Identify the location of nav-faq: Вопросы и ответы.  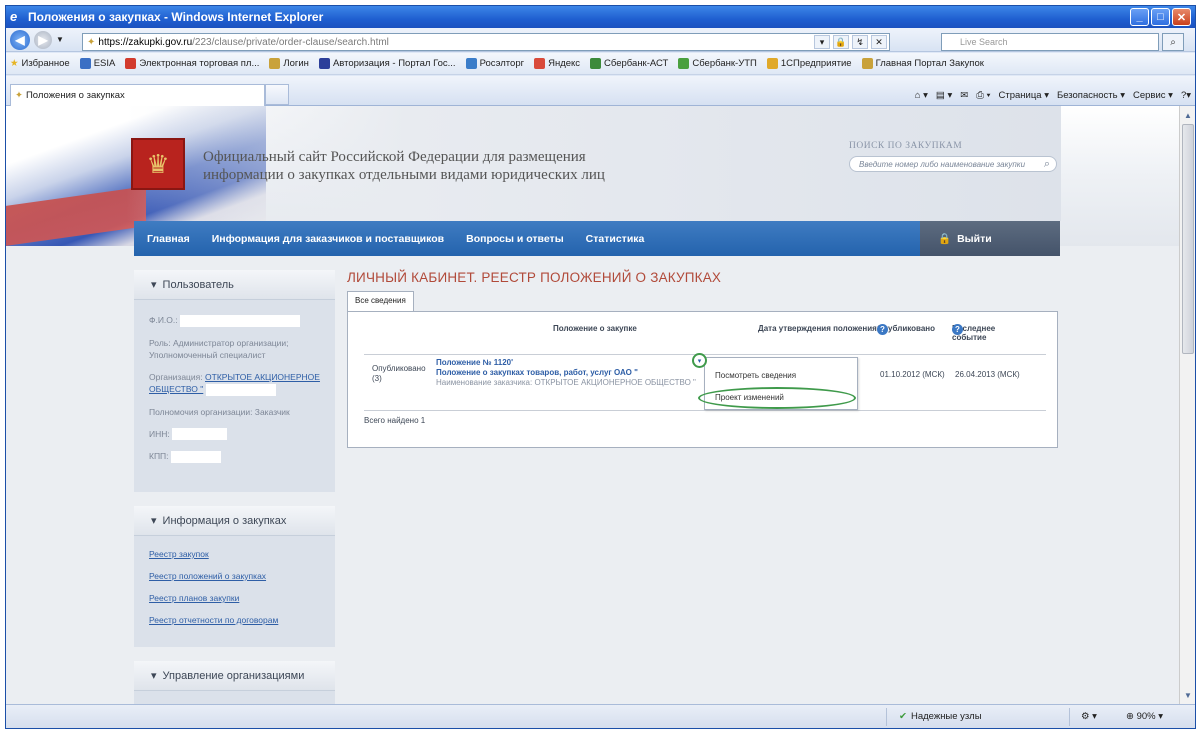
(515, 239).